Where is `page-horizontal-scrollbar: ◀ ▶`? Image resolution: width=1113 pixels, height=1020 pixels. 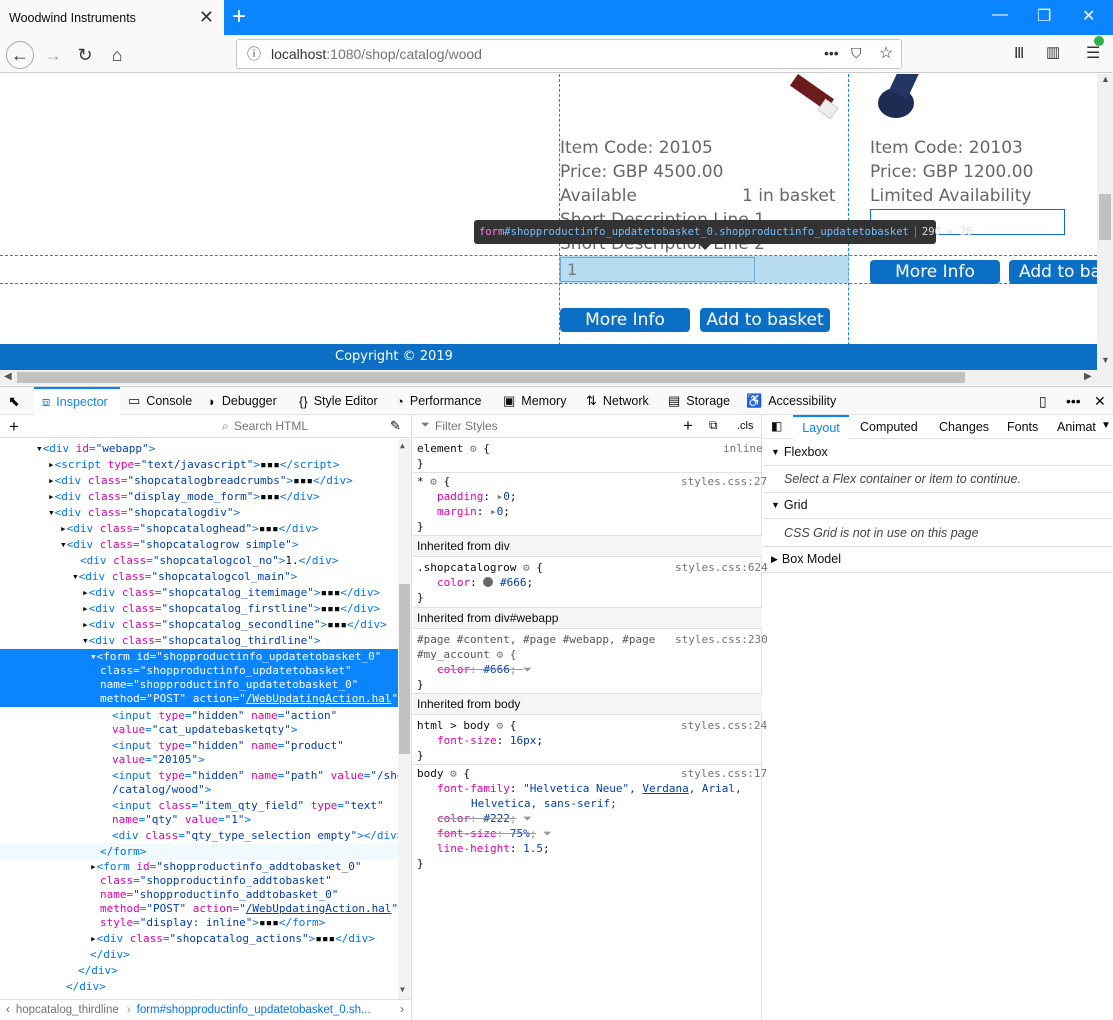 page-horizontal-scrollbar: ◀ ▶ is located at coordinates (556, 377).